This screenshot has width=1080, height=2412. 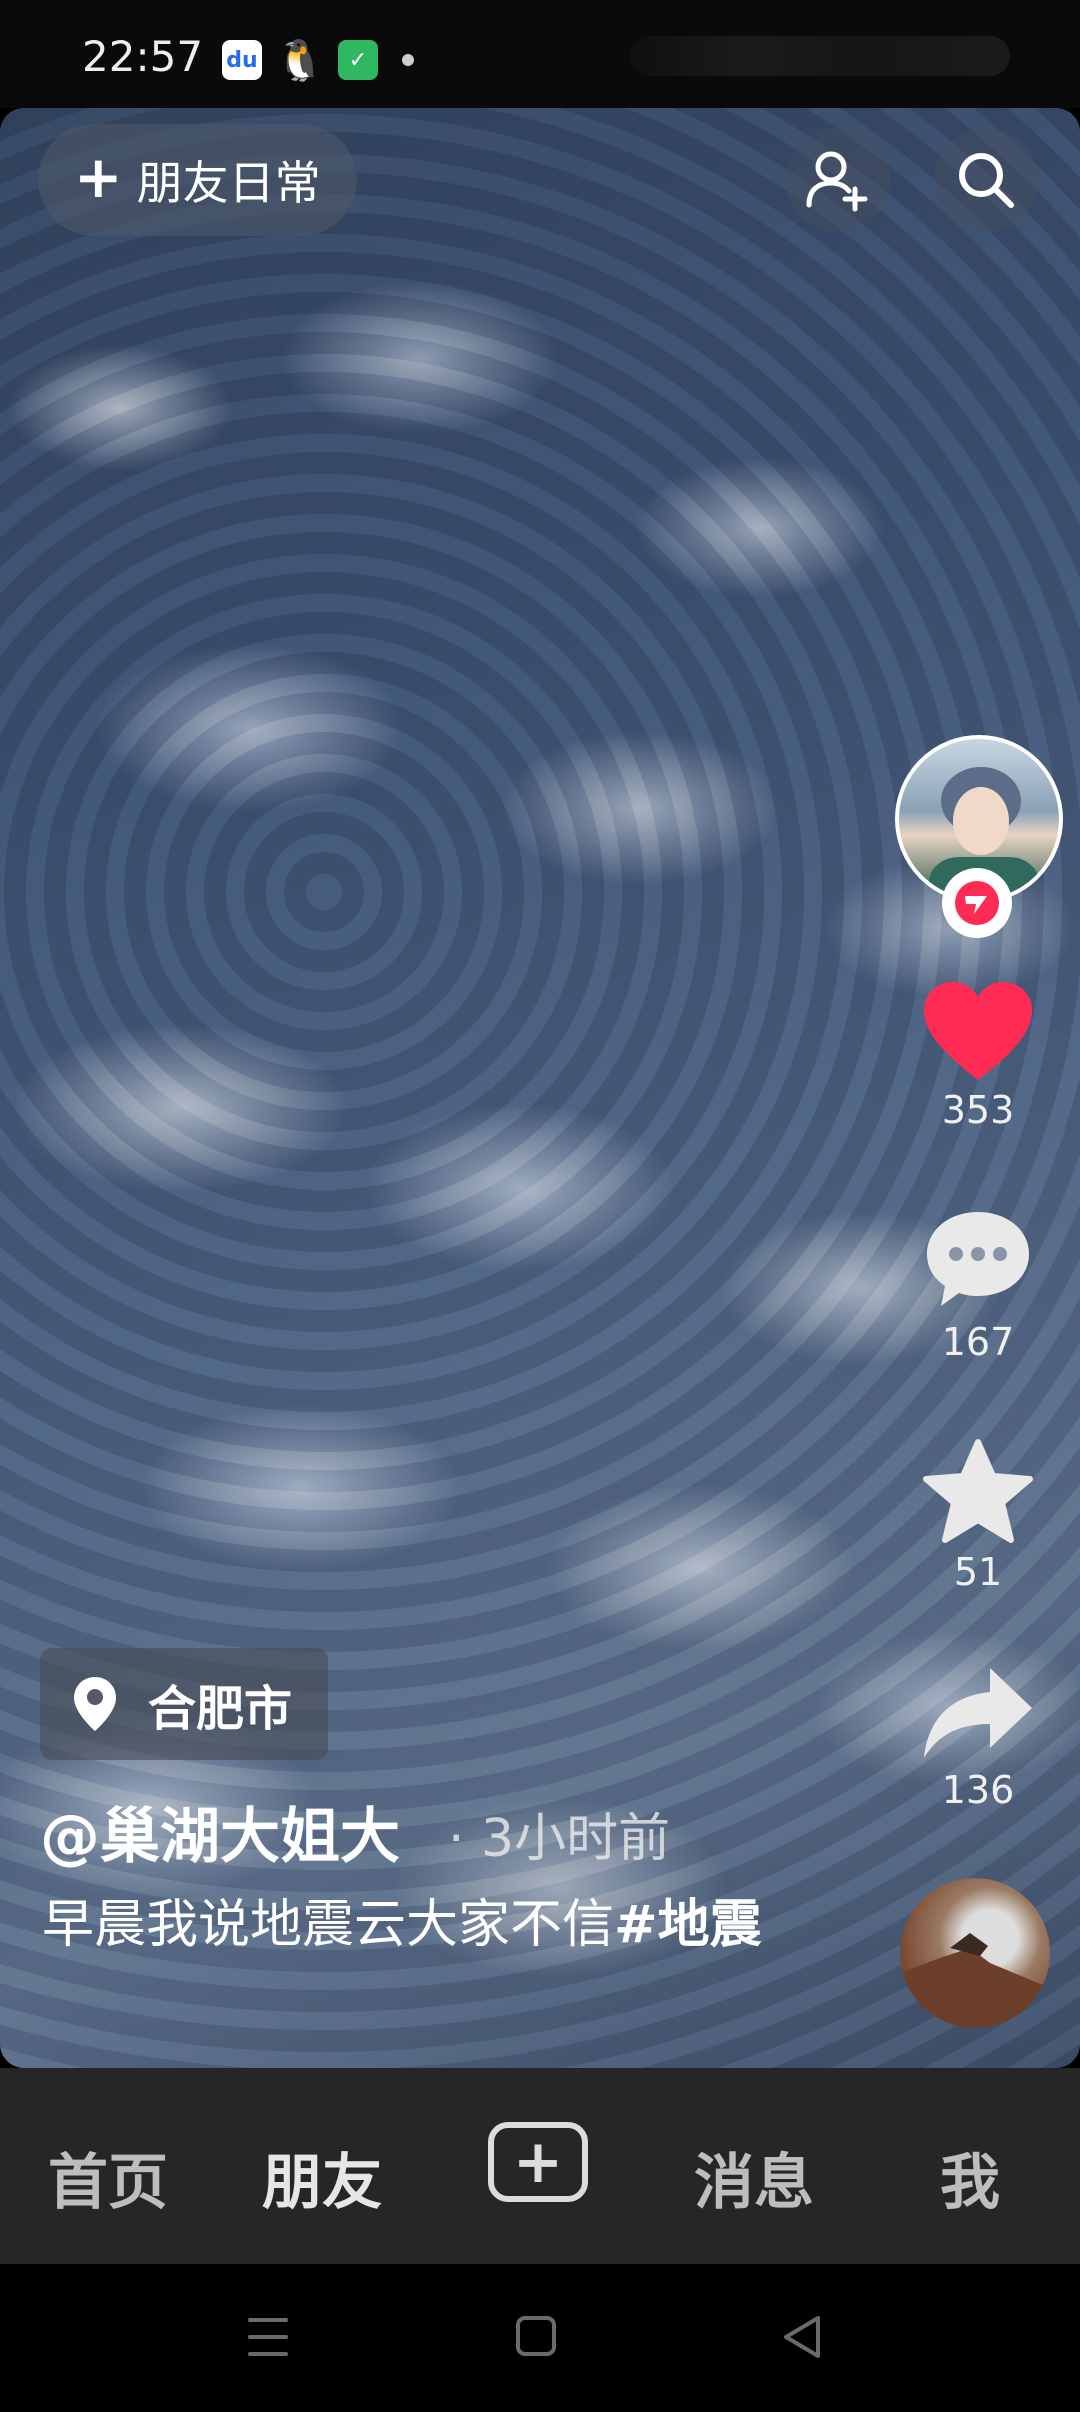 I want to click on friend-daily-button: + 朋友日常, so click(x=197, y=180).